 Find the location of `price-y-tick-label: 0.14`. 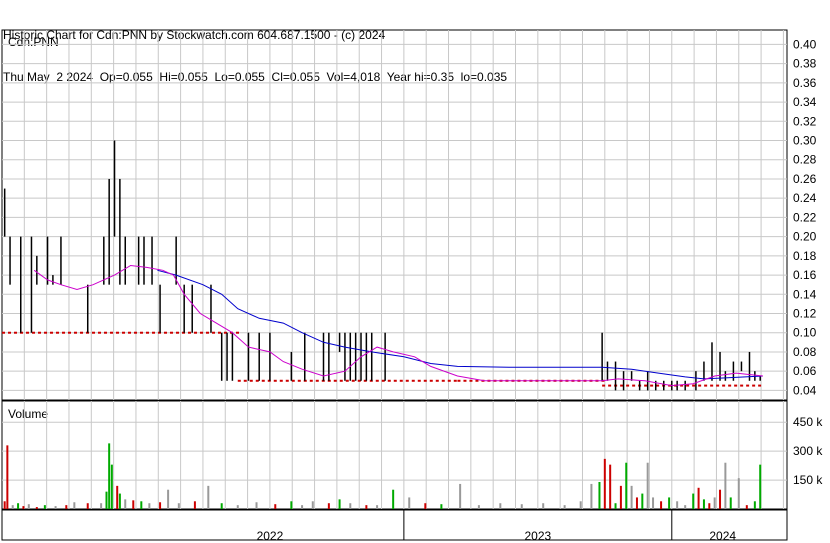

price-y-tick-label: 0.14 is located at coordinates (805, 294).